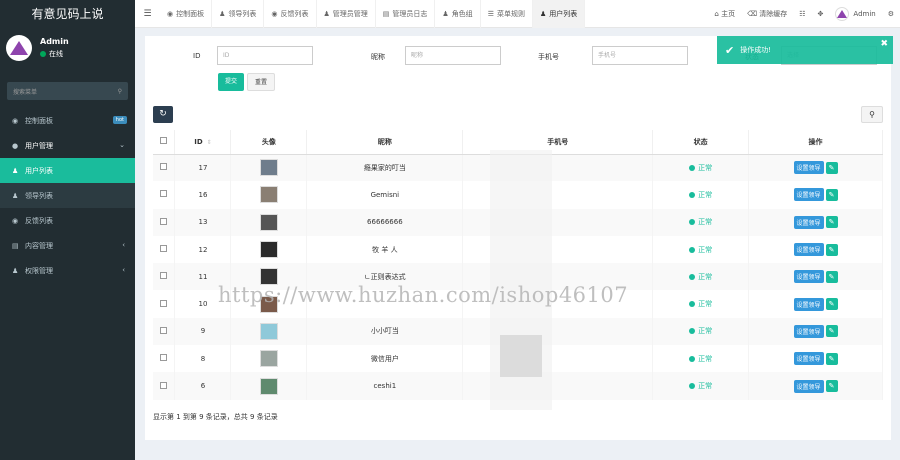 Image resolution: width=900 pixels, height=460 pixels. What do you see at coordinates (773, 13) in the screenshot?
I see `clear-cache-label: 清除缓存` at bounding box center [773, 13].